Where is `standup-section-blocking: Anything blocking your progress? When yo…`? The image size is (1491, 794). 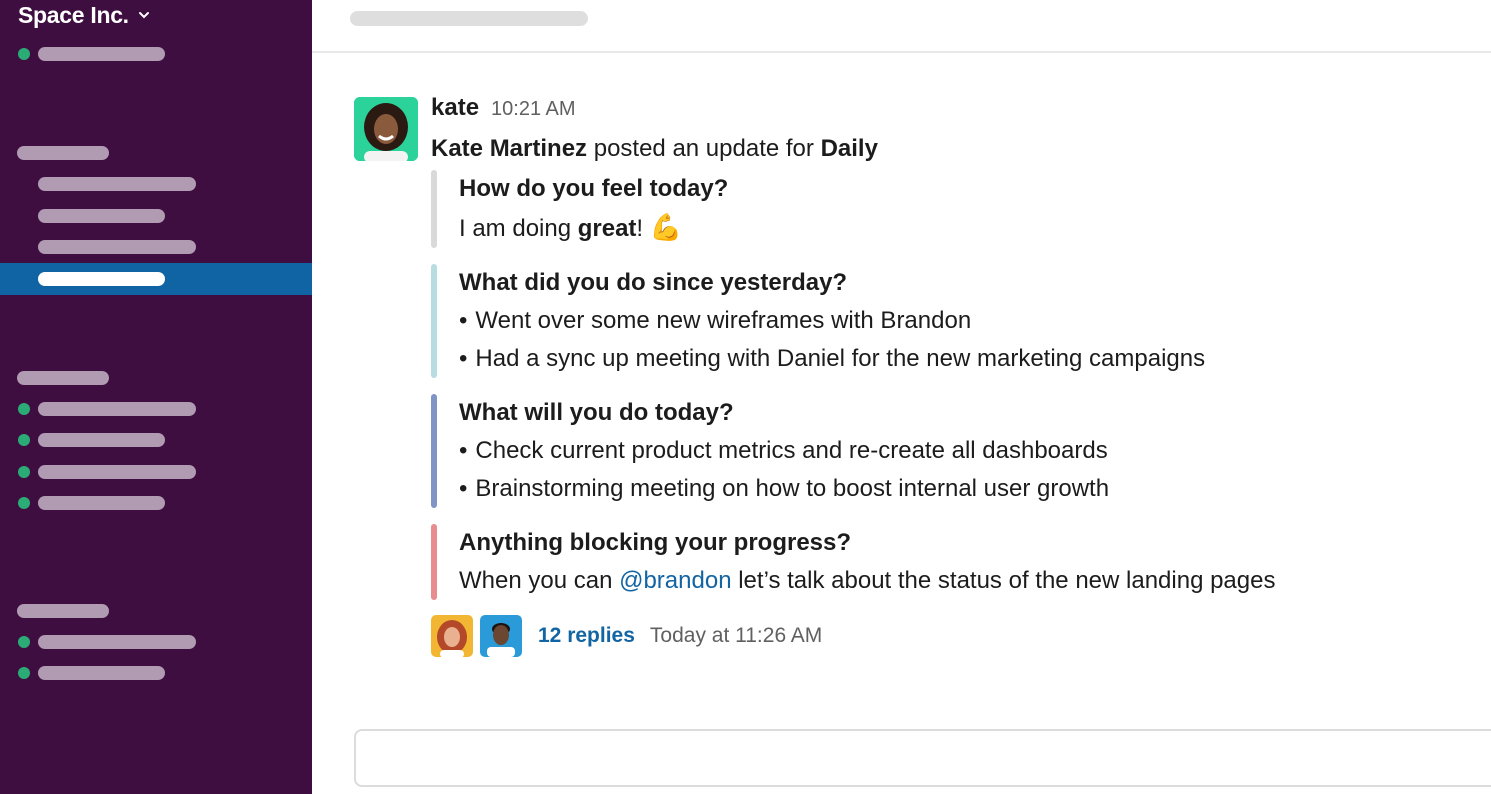 standup-section-blocking: Anything blocking your progress? When yo… is located at coordinates (951, 562).